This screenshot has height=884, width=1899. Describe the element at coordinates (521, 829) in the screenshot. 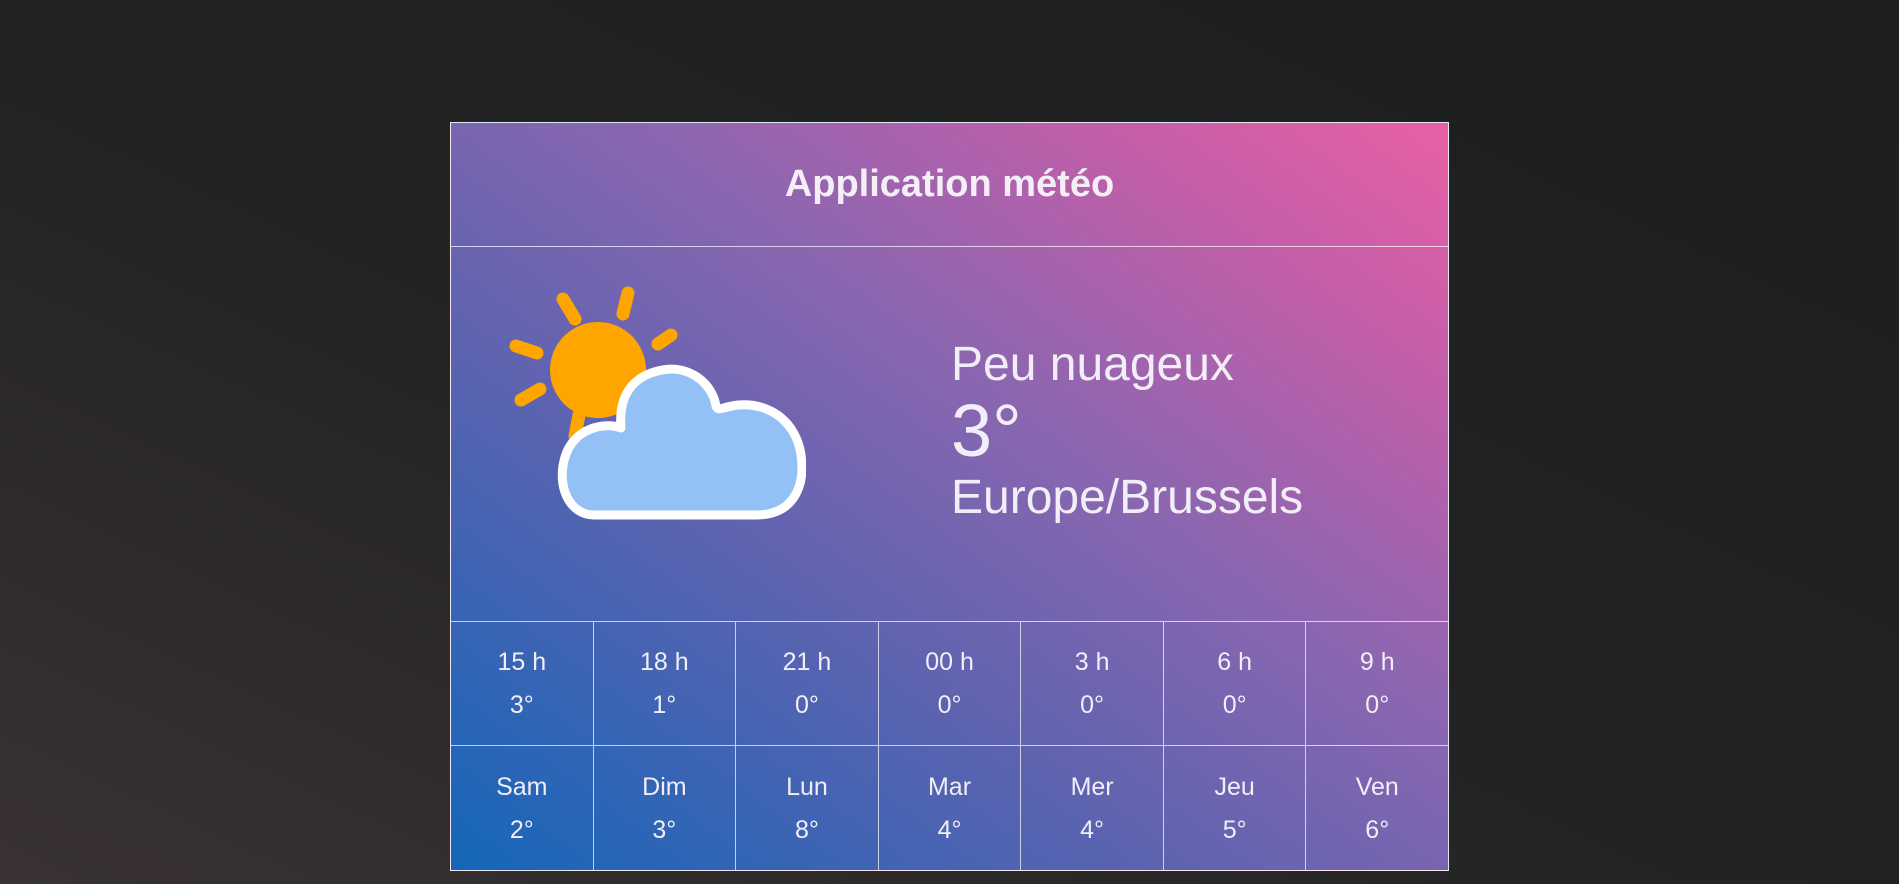

I see `day-temp: 2°` at that location.